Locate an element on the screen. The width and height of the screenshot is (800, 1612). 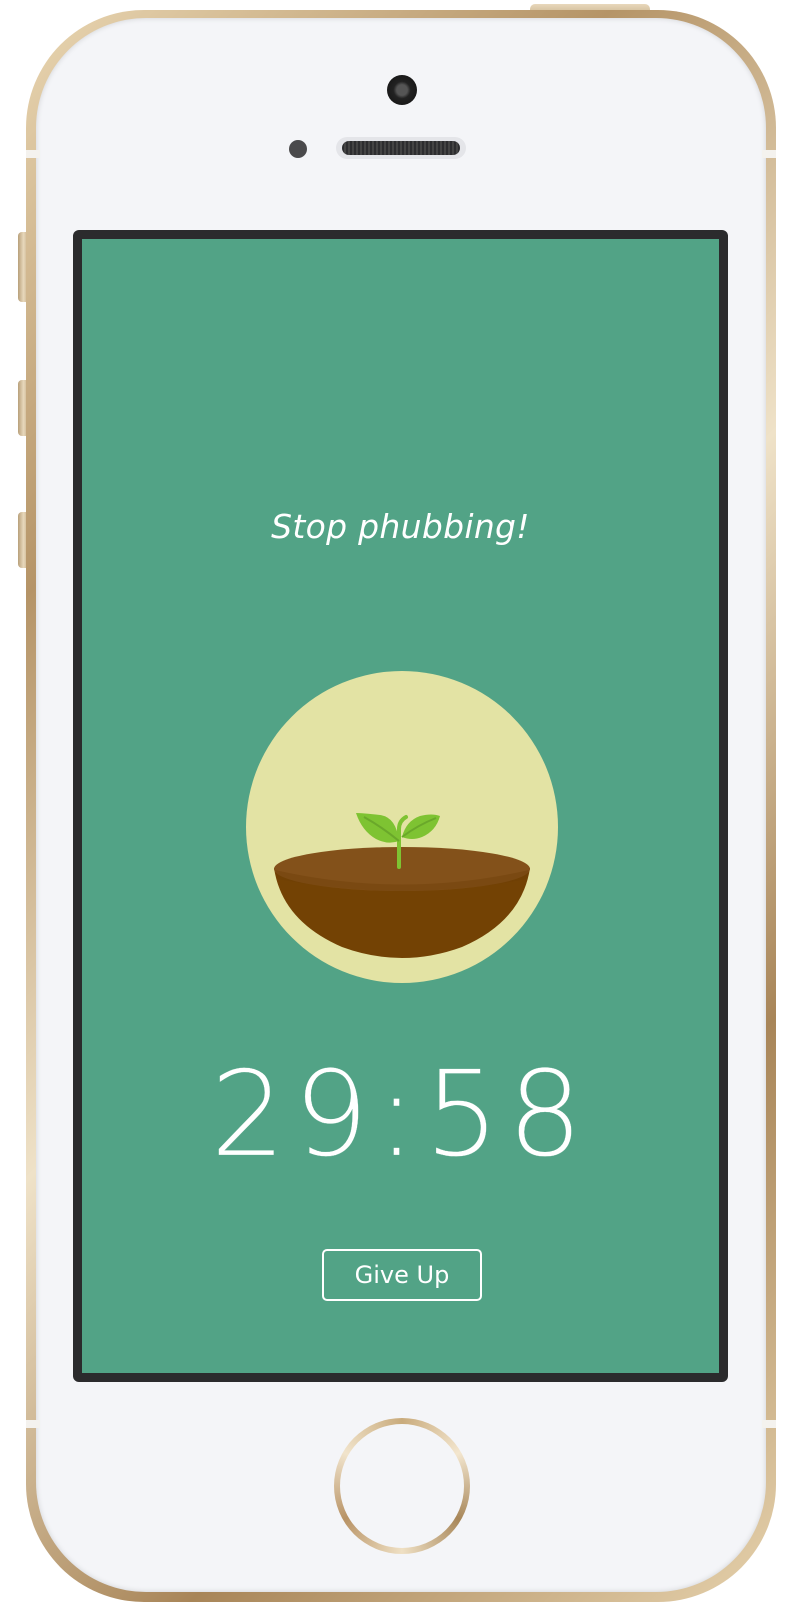
front-camera is located at coordinates (402, 90).